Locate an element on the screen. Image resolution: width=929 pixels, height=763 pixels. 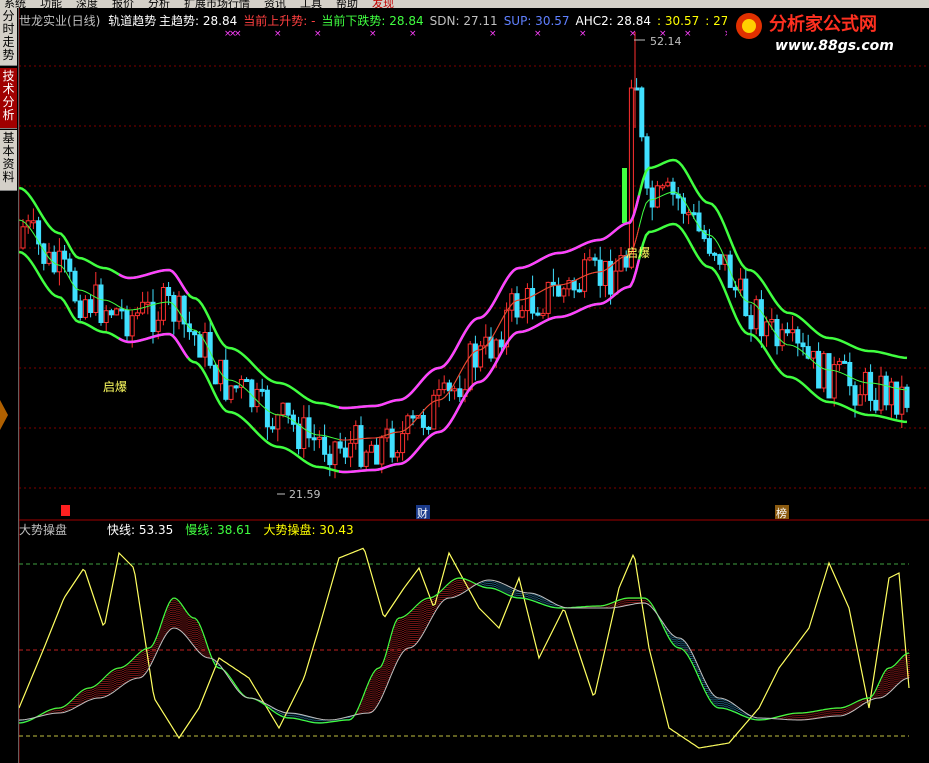
readout-value: : 30.57 is located at coordinates (678, 21).